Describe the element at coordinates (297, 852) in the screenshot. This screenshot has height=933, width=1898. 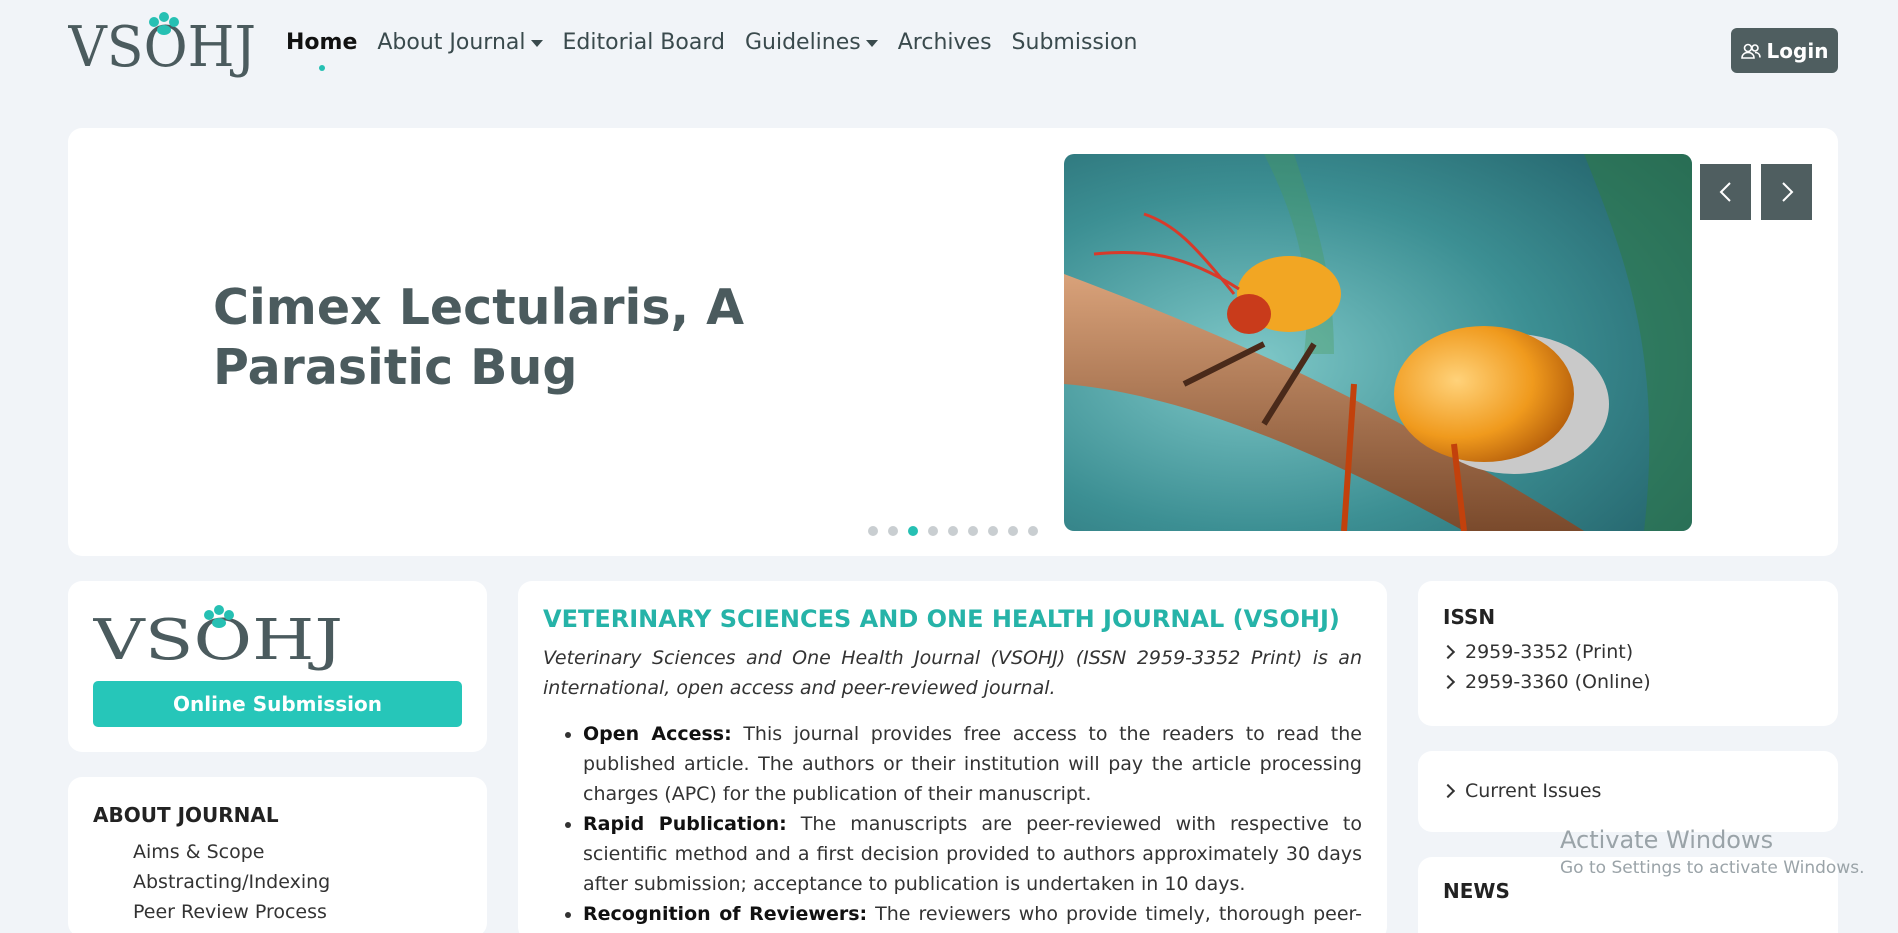
I see `sidebar-link: Aims & Scope` at that location.